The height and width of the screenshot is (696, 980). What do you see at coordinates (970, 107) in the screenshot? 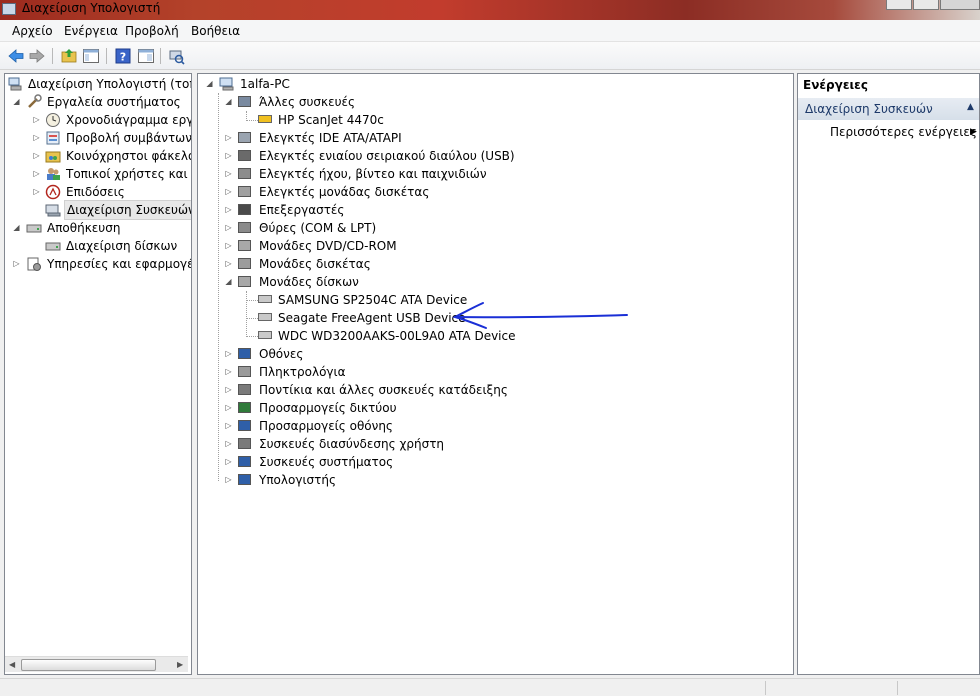
I see `collapse-up-icon: ▲` at bounding box center [970, 107].